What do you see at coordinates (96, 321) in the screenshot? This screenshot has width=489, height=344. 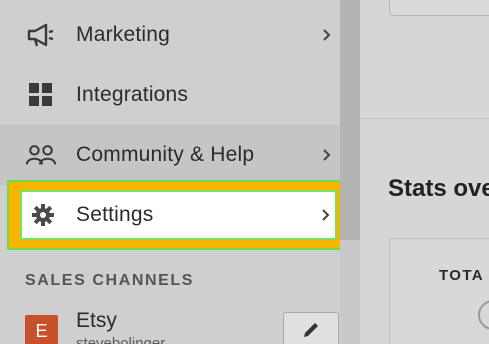 I see `sales-channel-etsy: Etsy` at bounding box center [96, 321].